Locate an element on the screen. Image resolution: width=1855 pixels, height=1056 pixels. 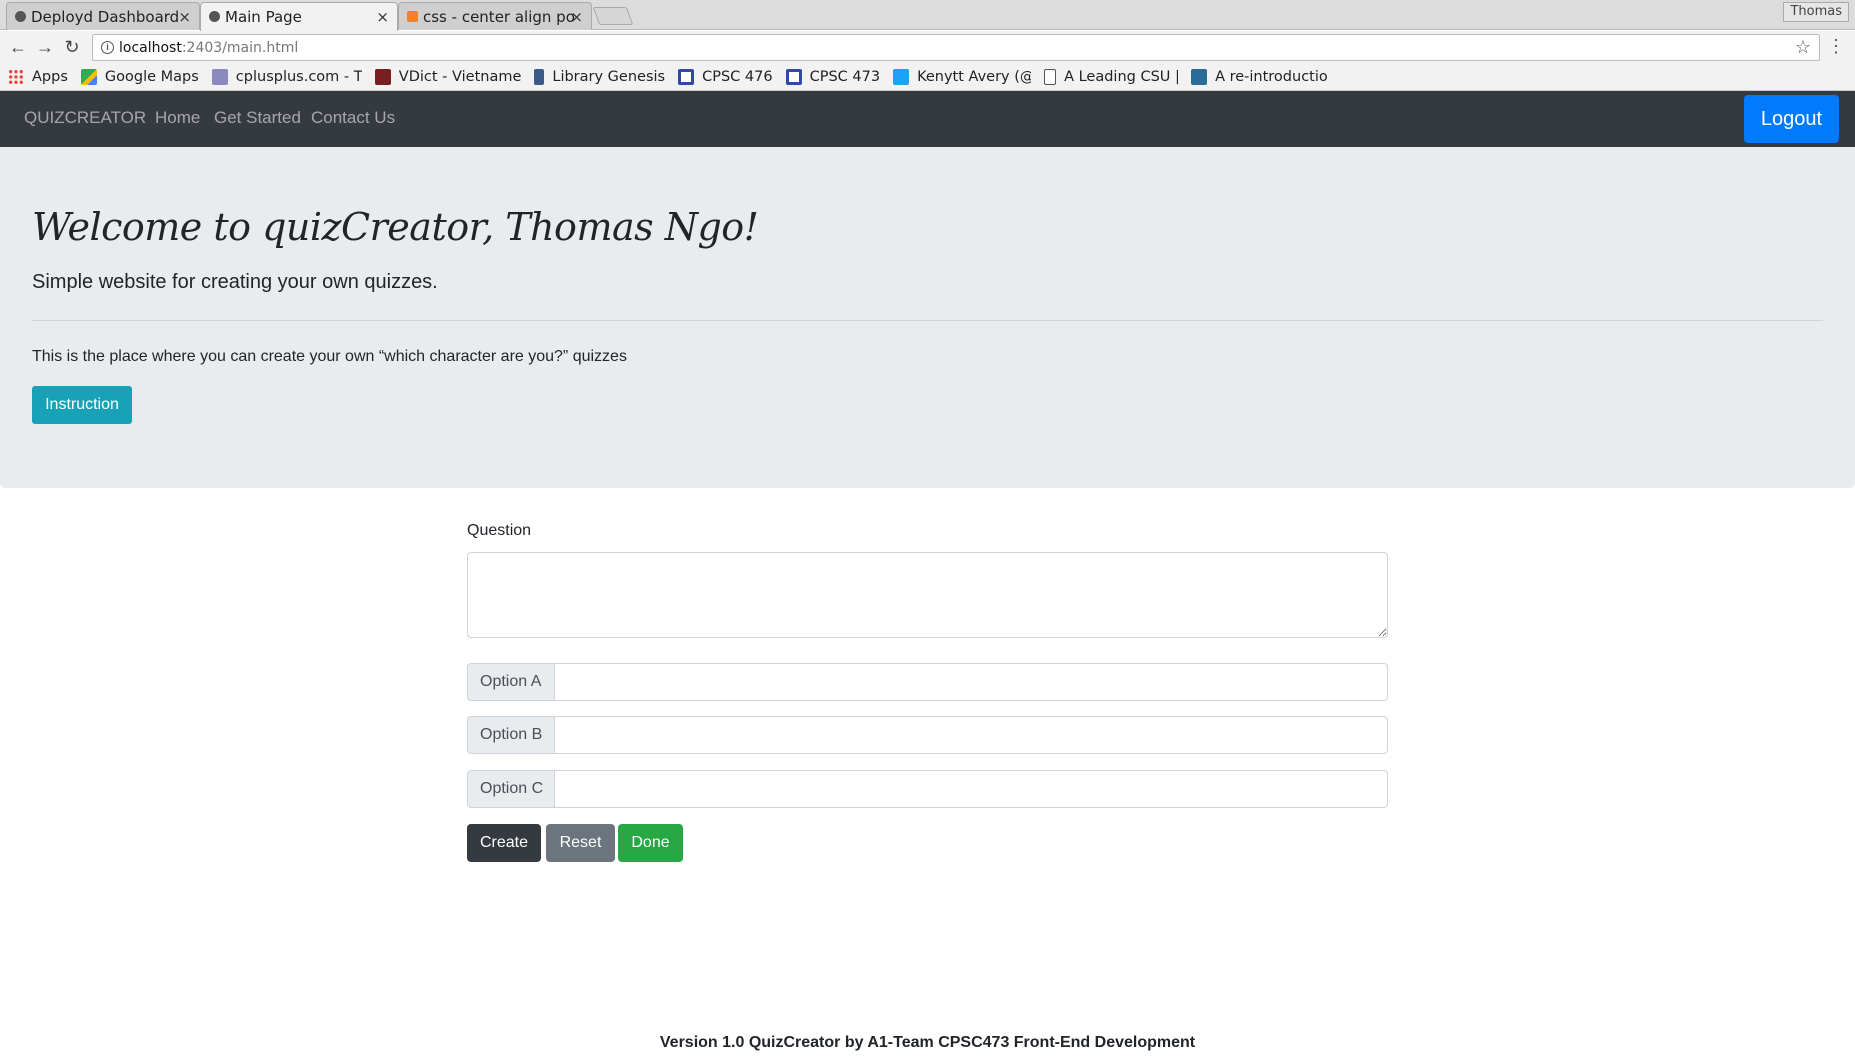
option-b-group: Option B is located at coordinates (927, 735).